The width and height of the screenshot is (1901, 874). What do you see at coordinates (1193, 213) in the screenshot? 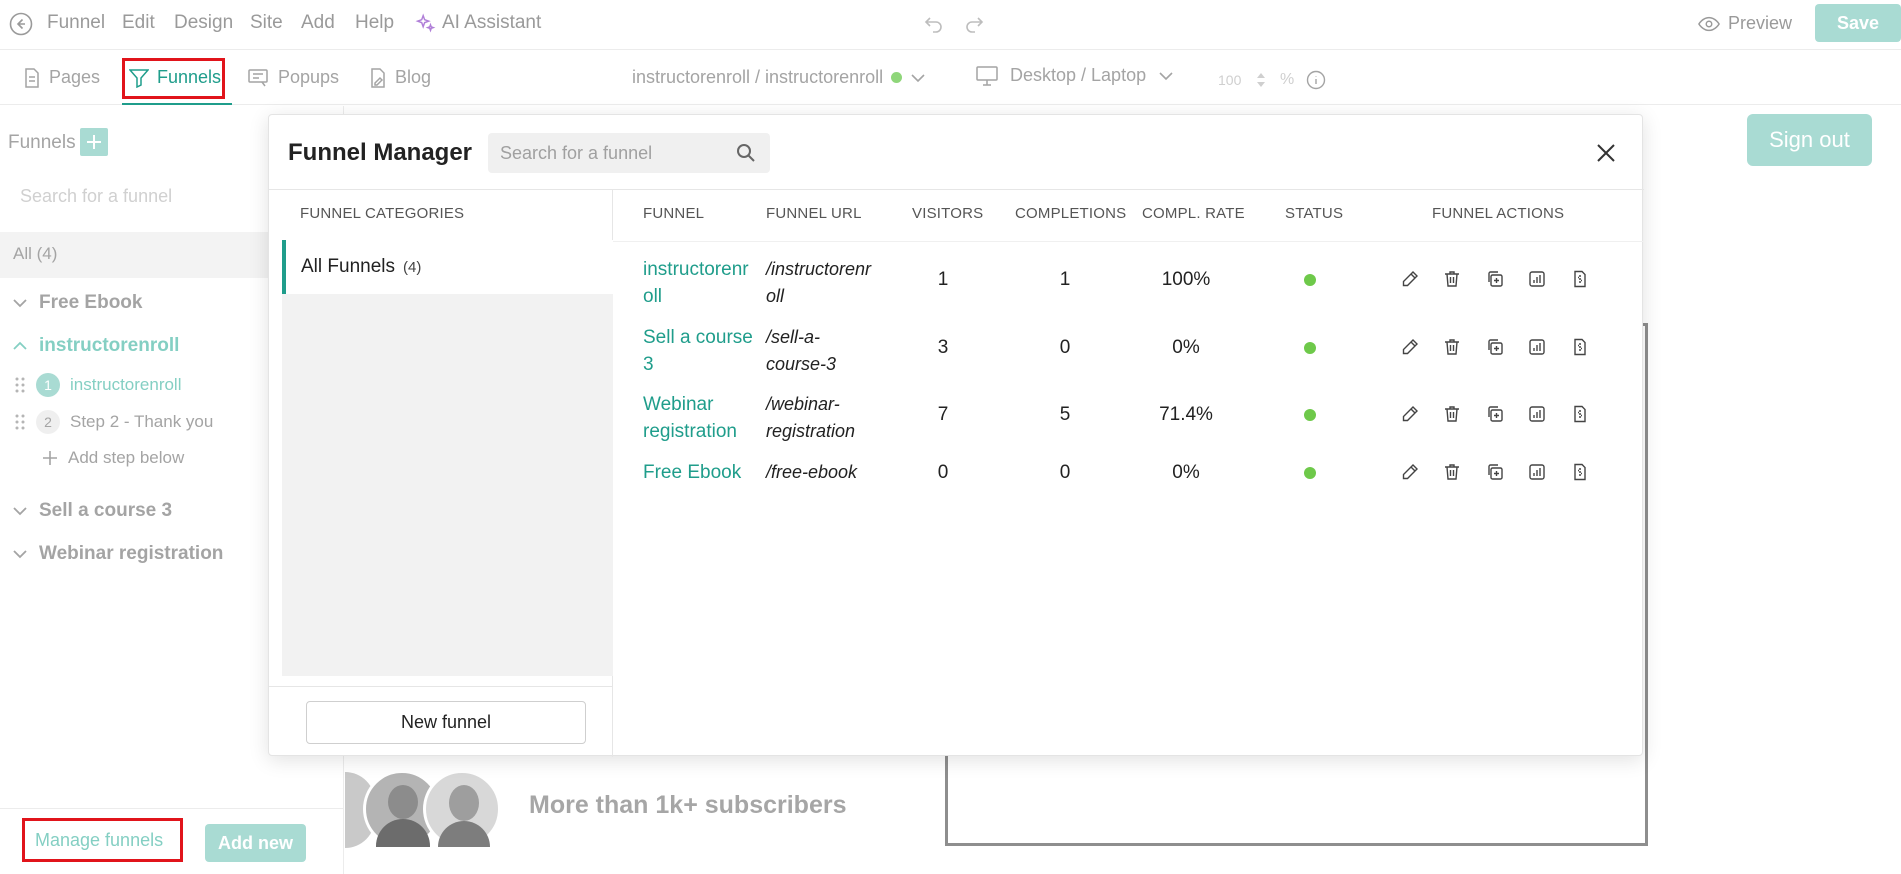
I see `col-compl-rate: COMPL. RATE` at bounding box center [1193, 213].